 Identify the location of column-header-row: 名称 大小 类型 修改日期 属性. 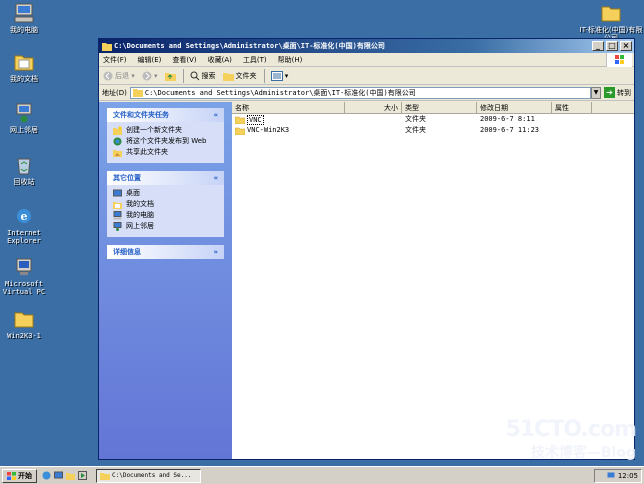
(433, 108).